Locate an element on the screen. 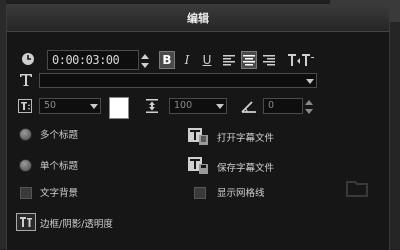  background-folder-icon is located at coordinates (357, 189).